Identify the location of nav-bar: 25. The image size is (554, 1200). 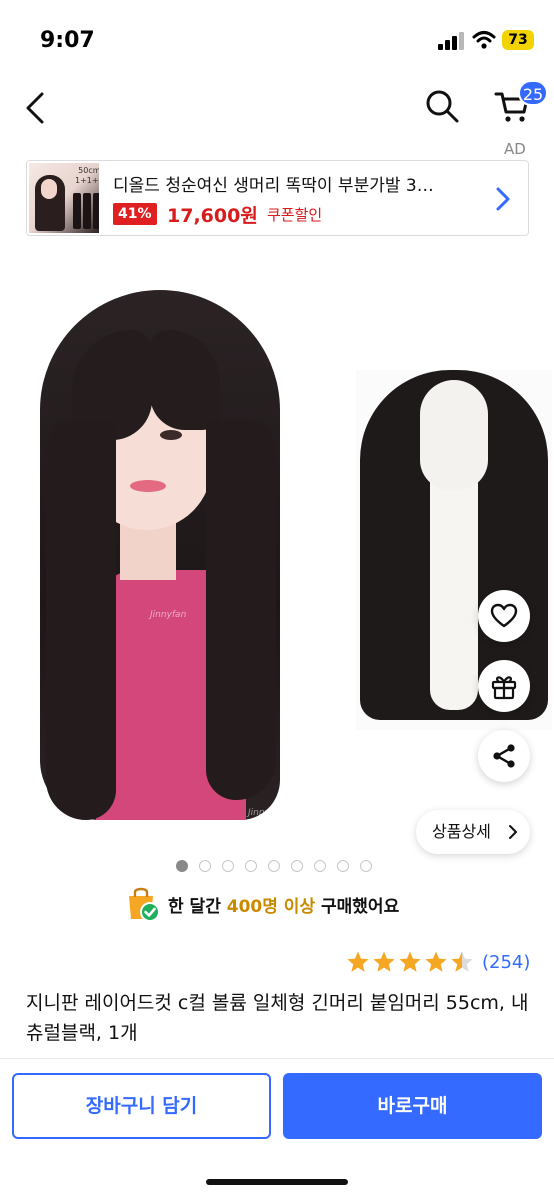
(277, 110).